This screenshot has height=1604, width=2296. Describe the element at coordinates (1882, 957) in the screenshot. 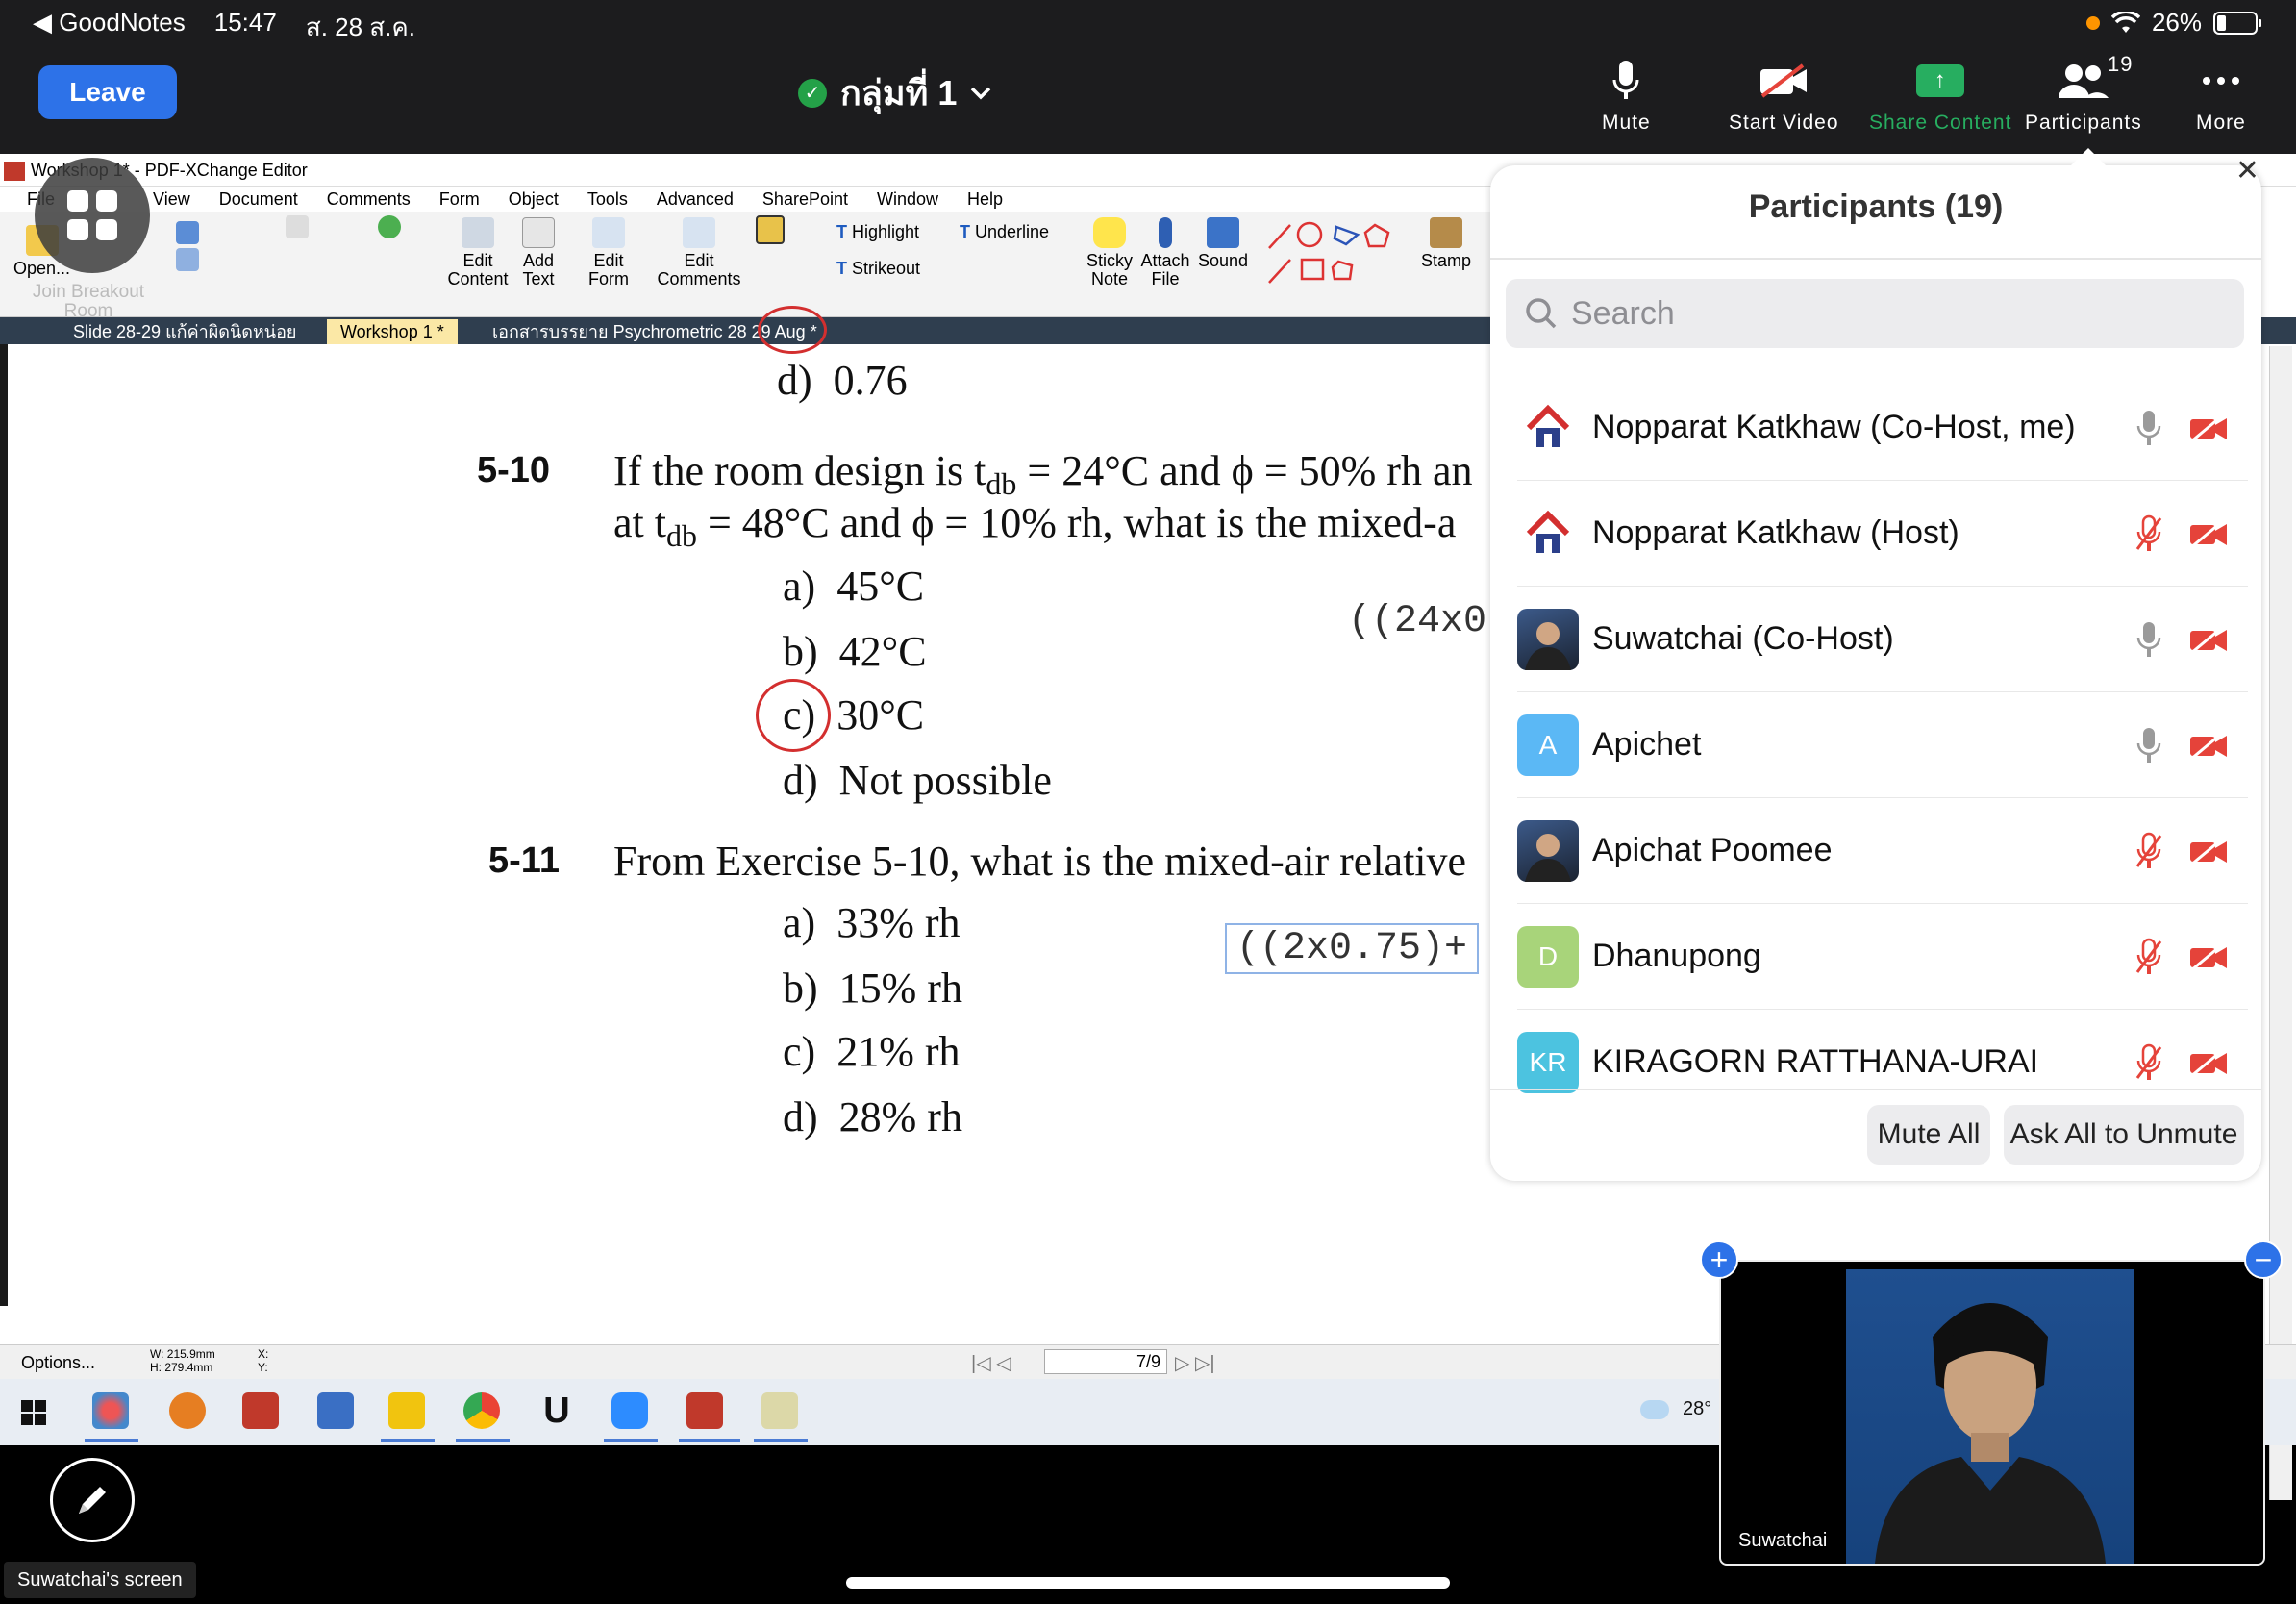

I see `participant-row: D Dhanupong` at that location.